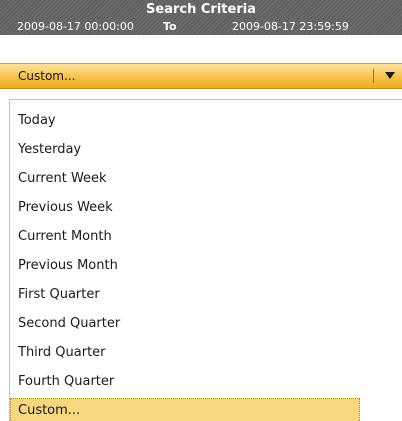  I want to click on date-to-value: 2009-08-17 23:59:59, so click(290, 27).